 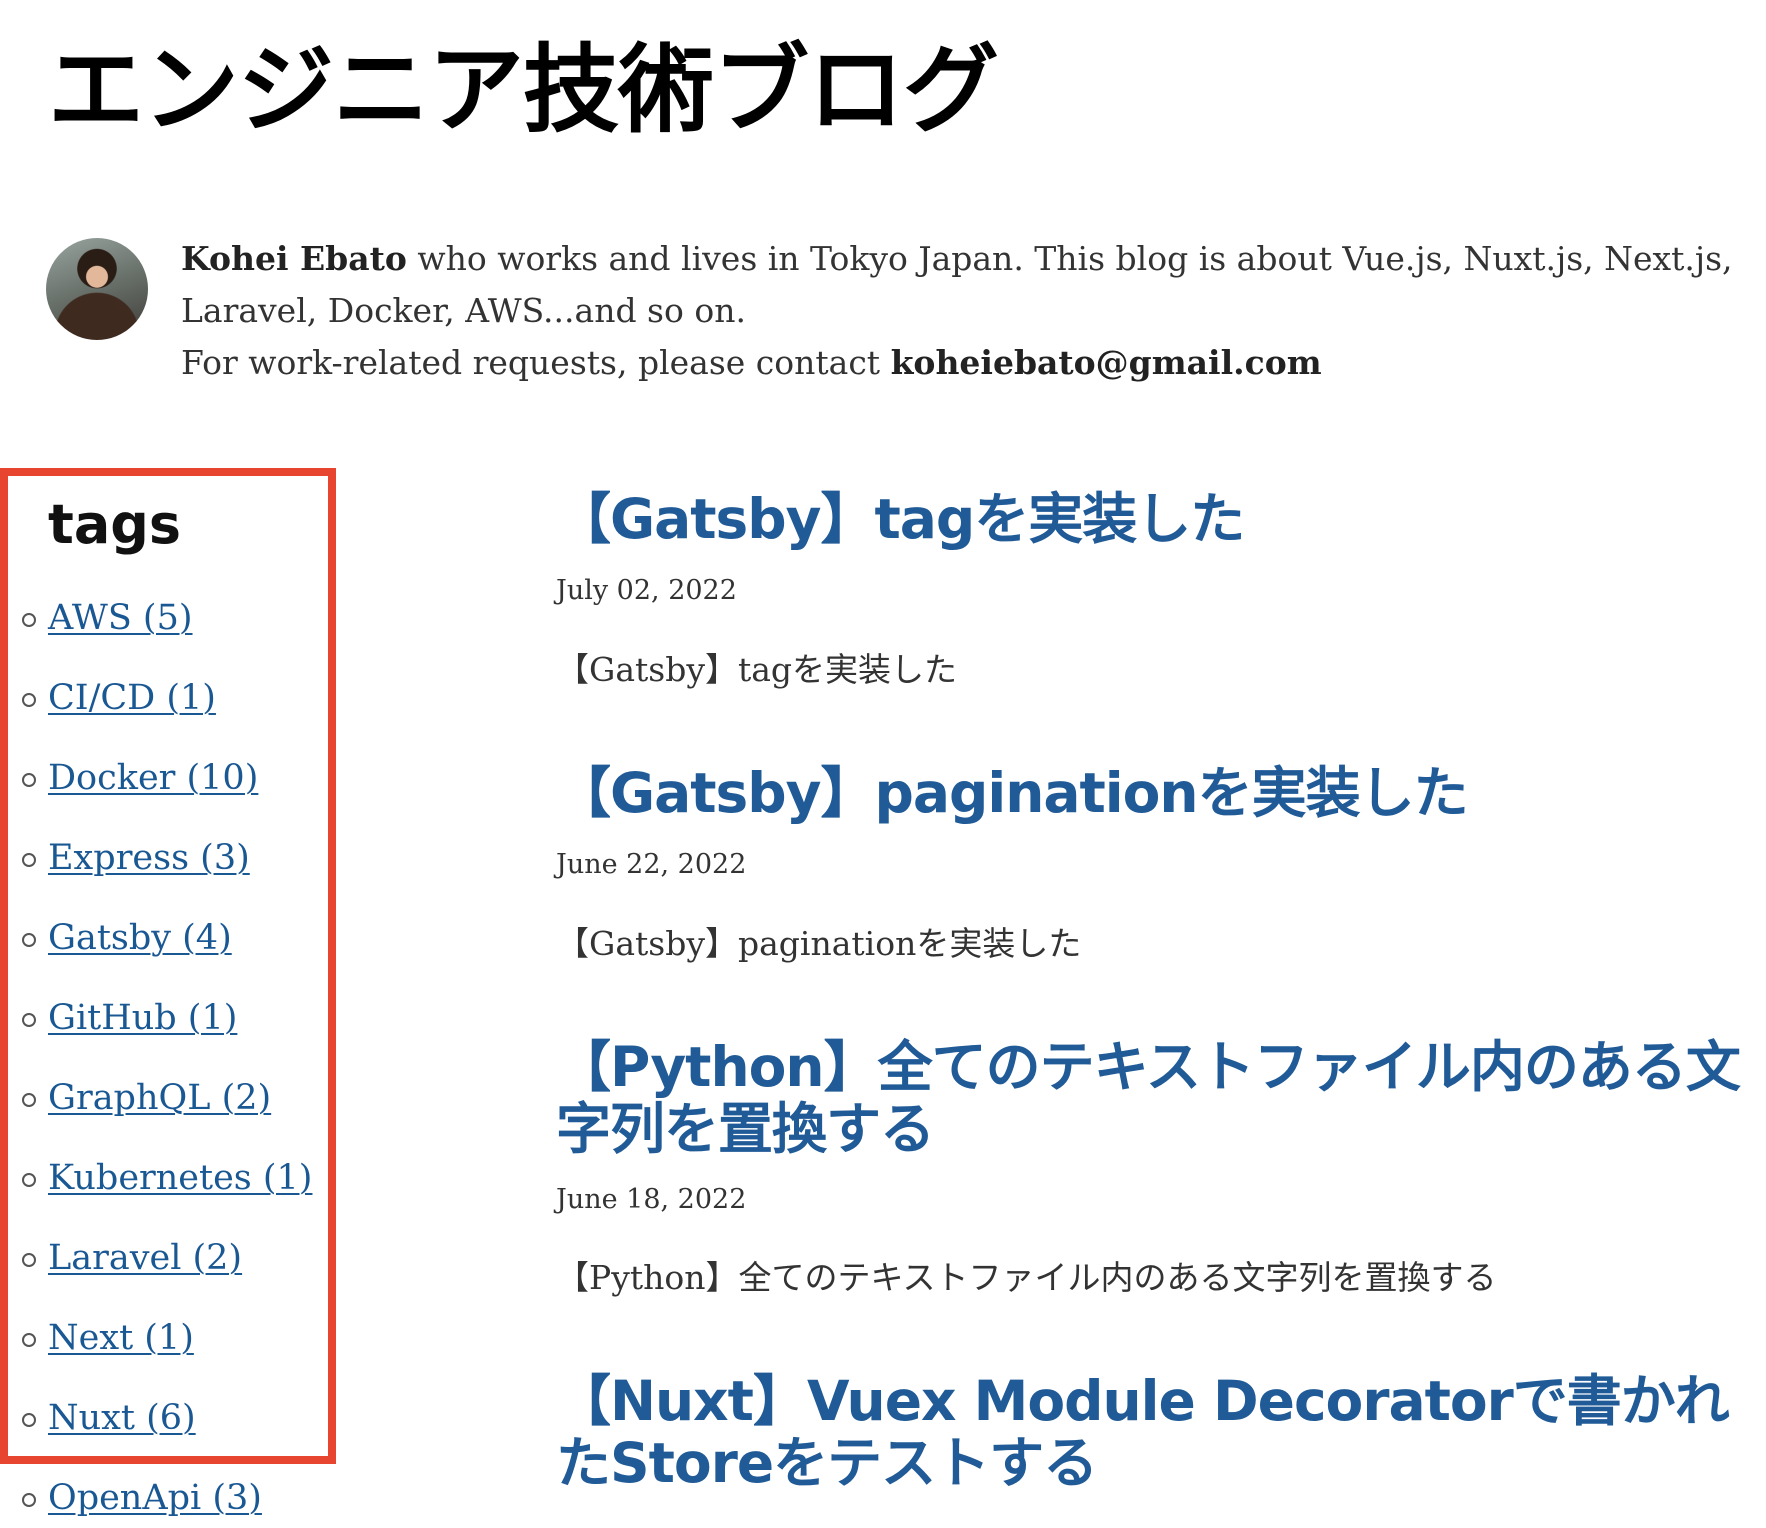 I want to click on post-date: July 02, 2022, so click(x=646, y=590).